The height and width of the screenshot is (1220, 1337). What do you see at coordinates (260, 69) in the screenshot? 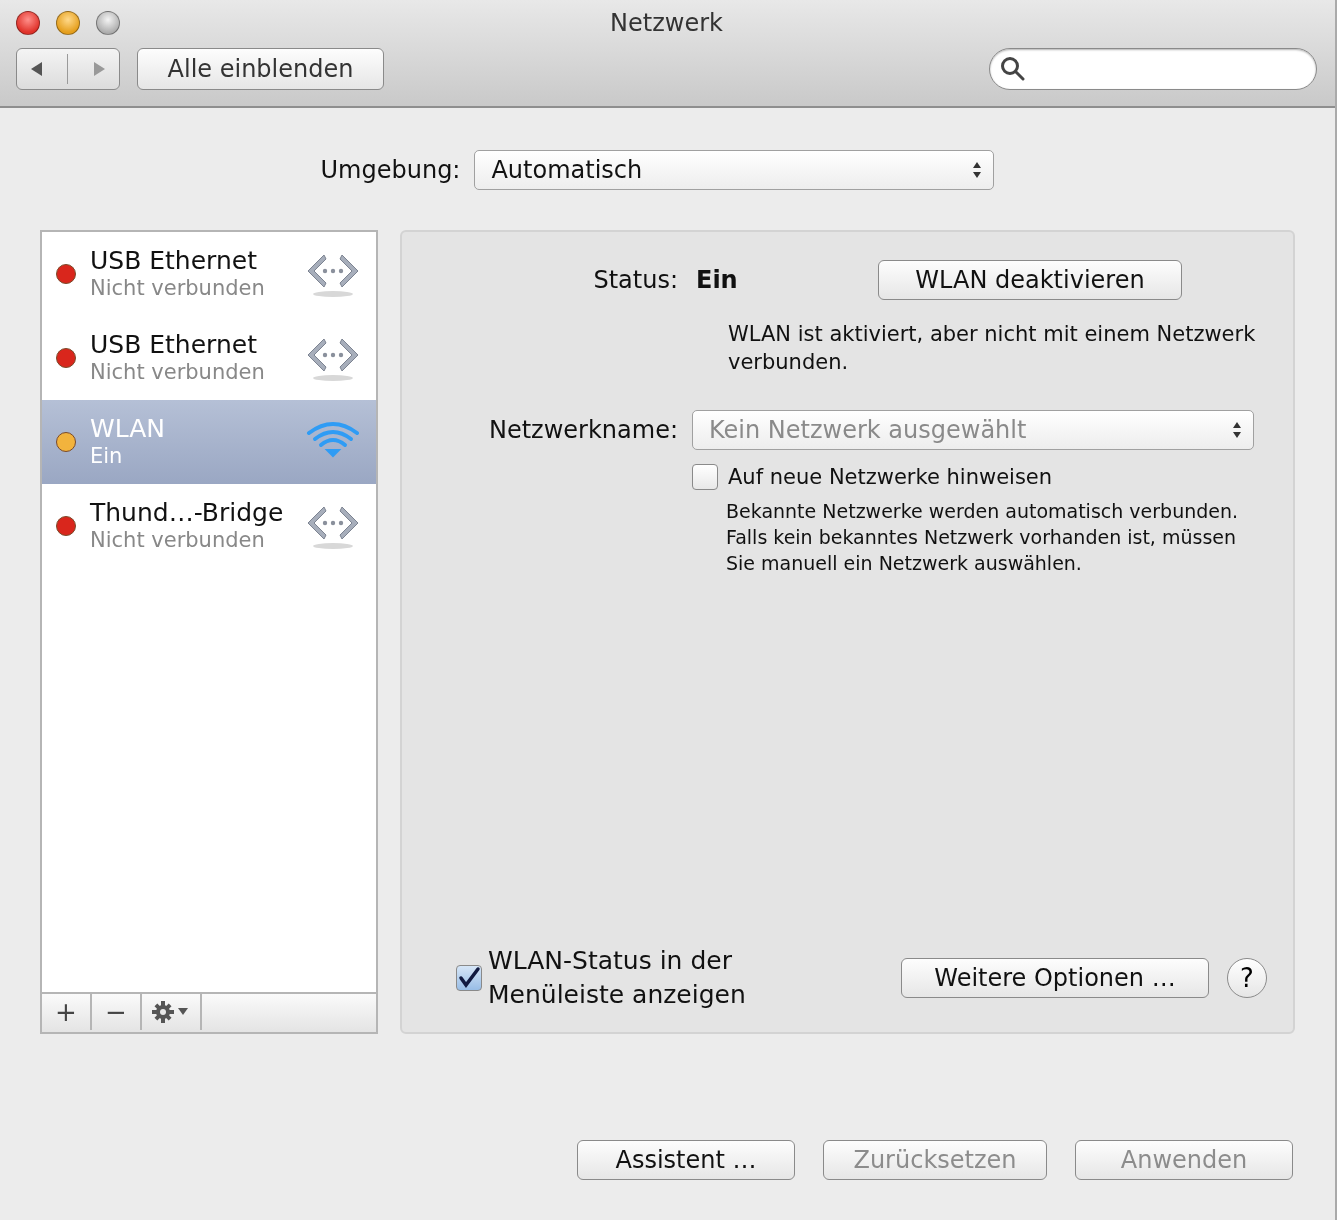
I see `show-all-button: Alle einblenden` at bounding box center [260, 69].